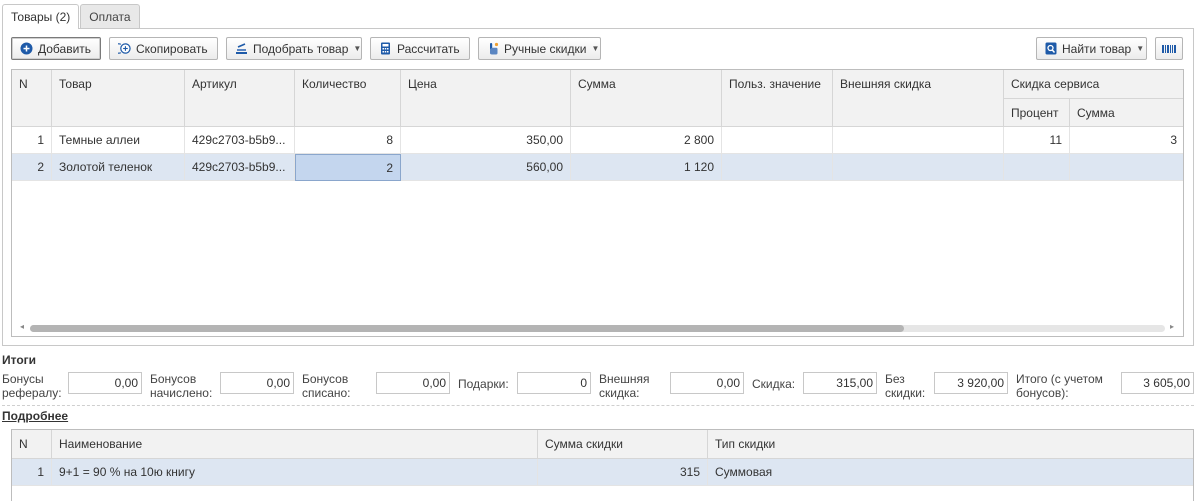  What do you see at coordinates (950, 472) in the screenshot?
I see `table-cell-discount-type: Суммовая` at bounding box center [950, 472].